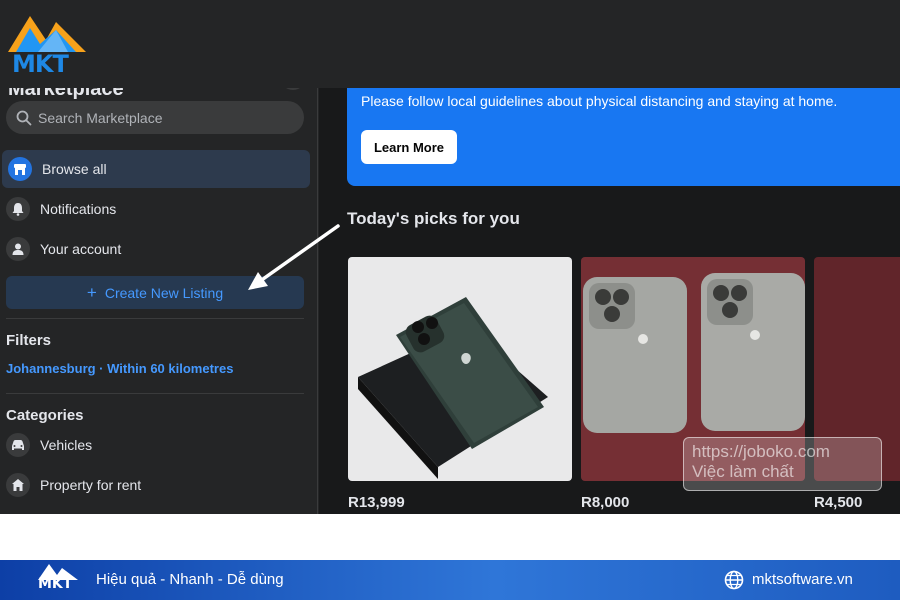 The height and width of the screenshot is (600, 900). I want to click on person-icon, so click(18, 249).